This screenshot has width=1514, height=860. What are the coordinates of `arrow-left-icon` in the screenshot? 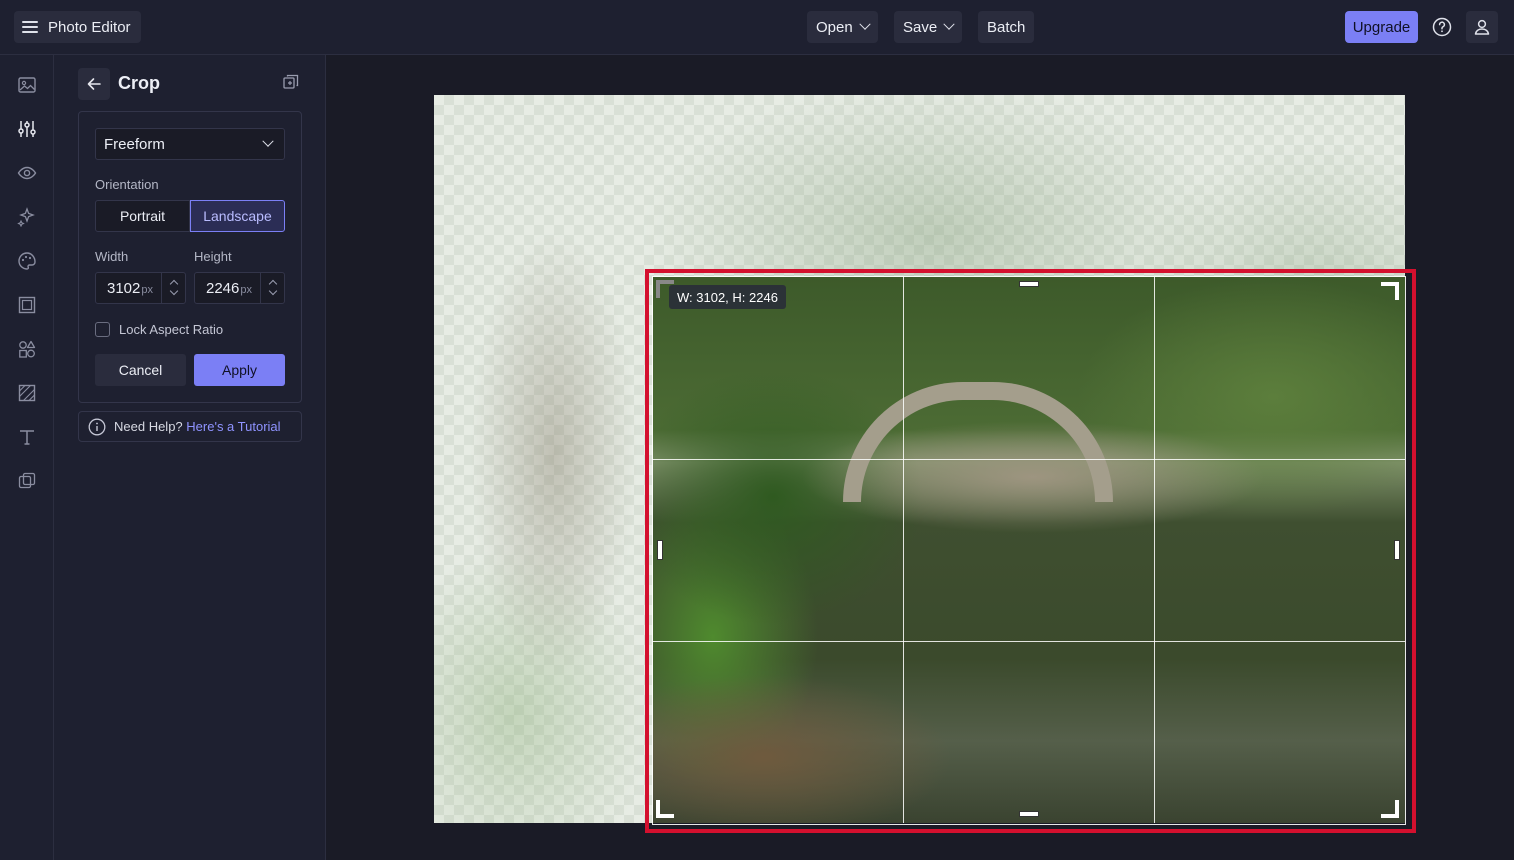 It's located at (94, 84).